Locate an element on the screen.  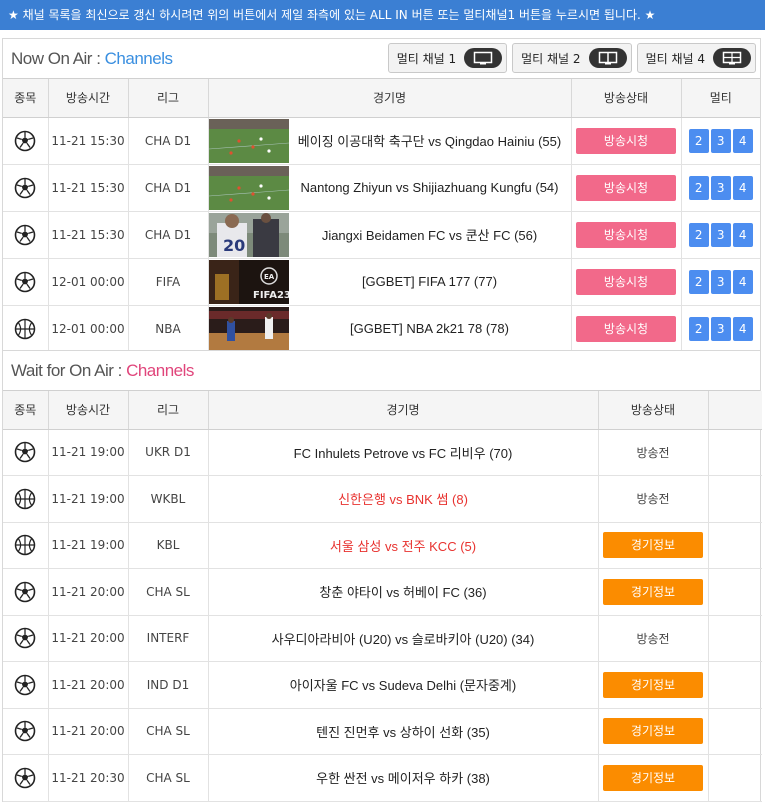
league: UKR D1 is located at coordinates (168, 452).